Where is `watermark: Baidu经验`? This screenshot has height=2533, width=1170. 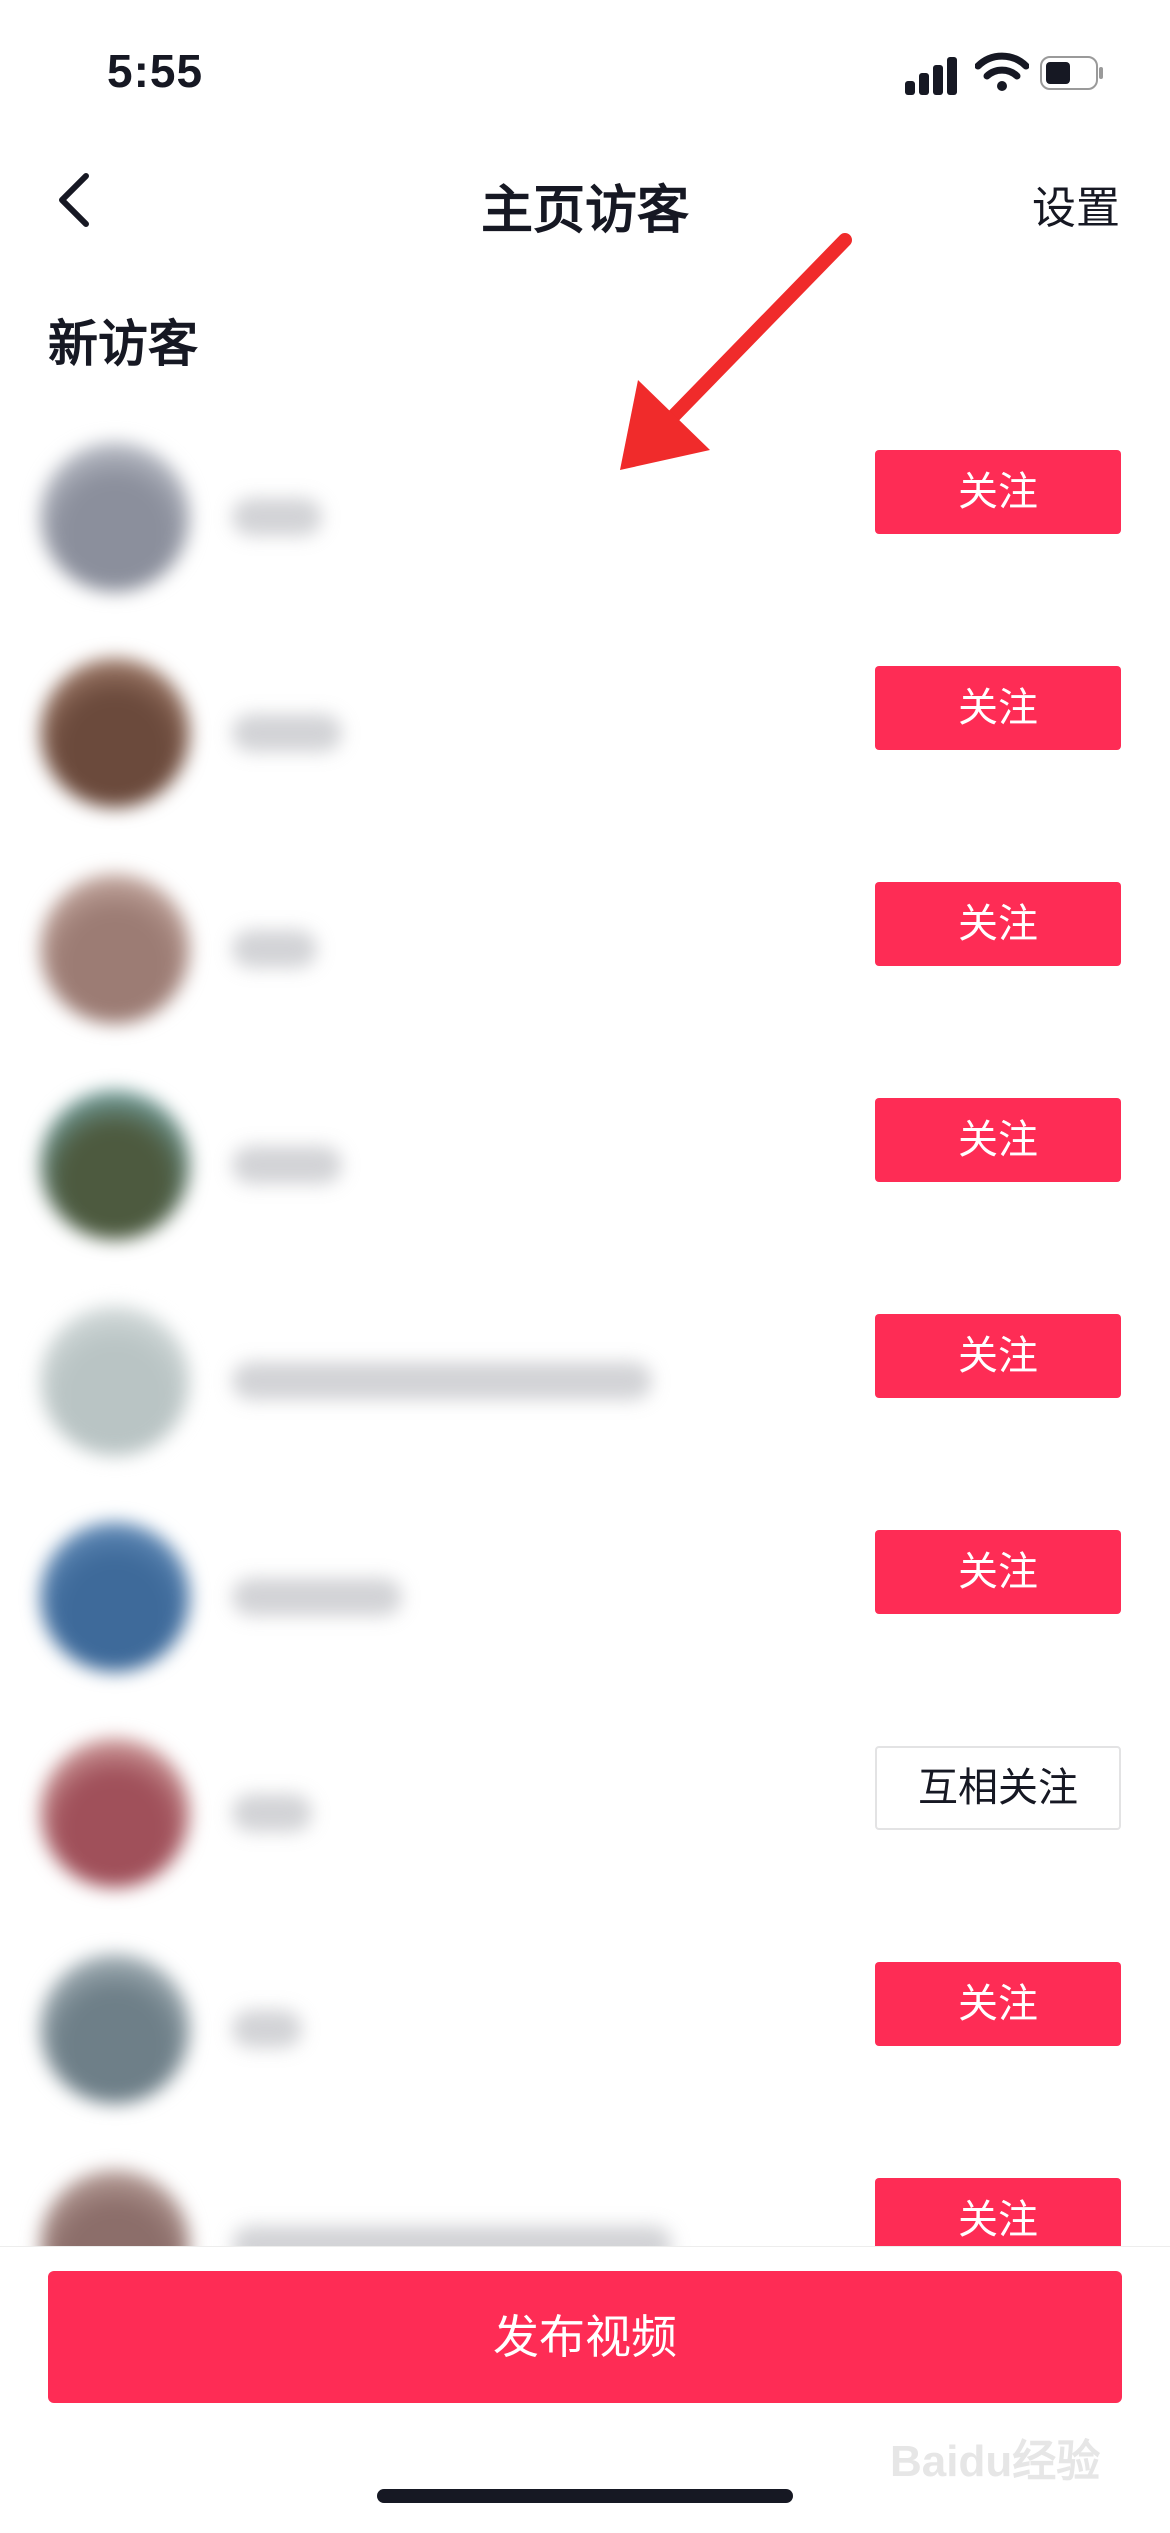
watermark: Baidu经验 is located at coordinates (995, 2461).